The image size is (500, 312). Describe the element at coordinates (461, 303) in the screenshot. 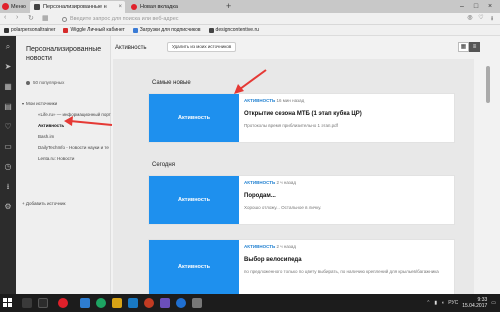

I see `system-tray: ⌃ ▮ ◖ РУС 9:33 15.04.2017 ▭` at that location.